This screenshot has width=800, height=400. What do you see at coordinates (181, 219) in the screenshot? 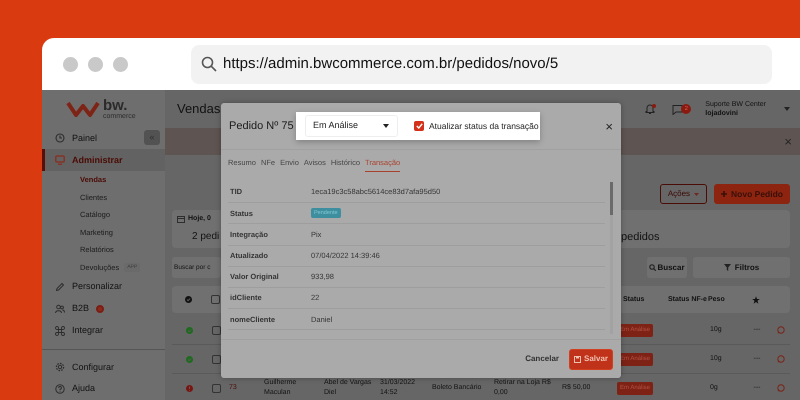
I see `calendar-icon` at bounding box center [181, 219].